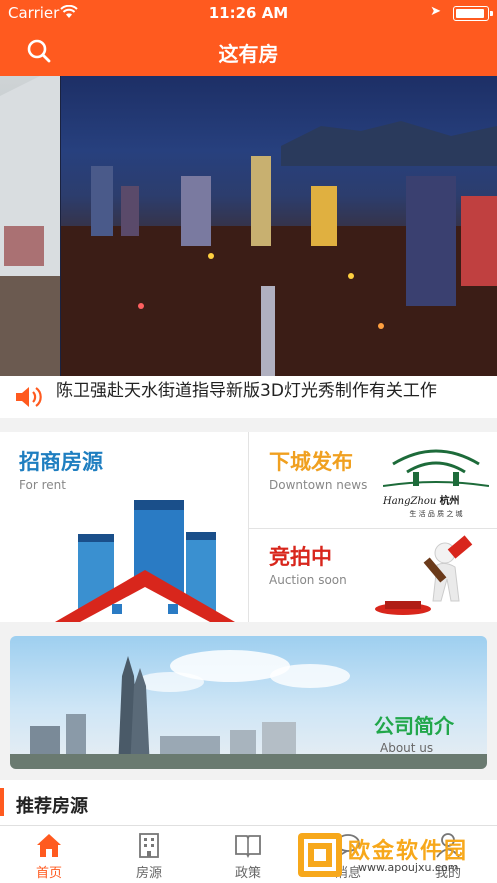  What do you see at coordinates (246, 388) in the screenshot?
I see `news-headline: 陈卫强赴天水街道指导新版3D灯光秀制作有关工作` at bounding box center [246, 388].